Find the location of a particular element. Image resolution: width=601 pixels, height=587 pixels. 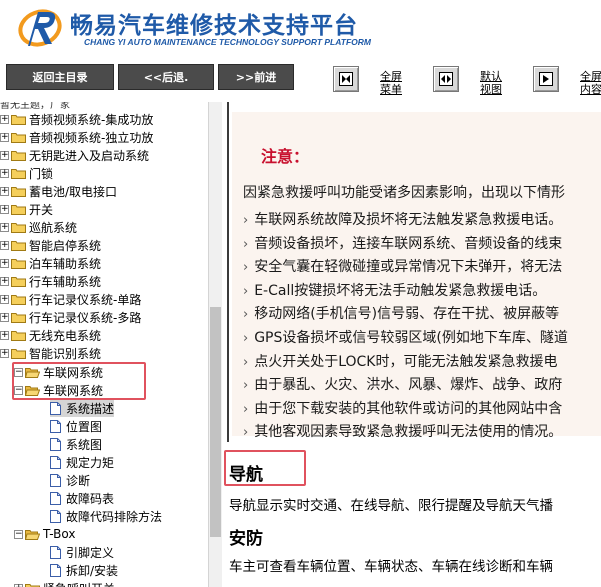

fullscreen-menu-button is located at coordinates (346, 79).